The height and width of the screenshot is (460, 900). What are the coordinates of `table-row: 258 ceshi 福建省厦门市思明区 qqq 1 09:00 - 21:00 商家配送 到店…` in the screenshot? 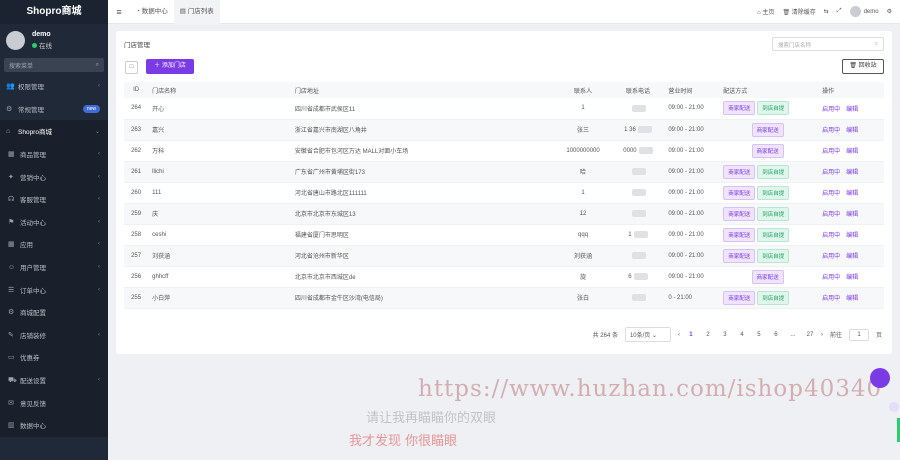 It's located at (504, 235).